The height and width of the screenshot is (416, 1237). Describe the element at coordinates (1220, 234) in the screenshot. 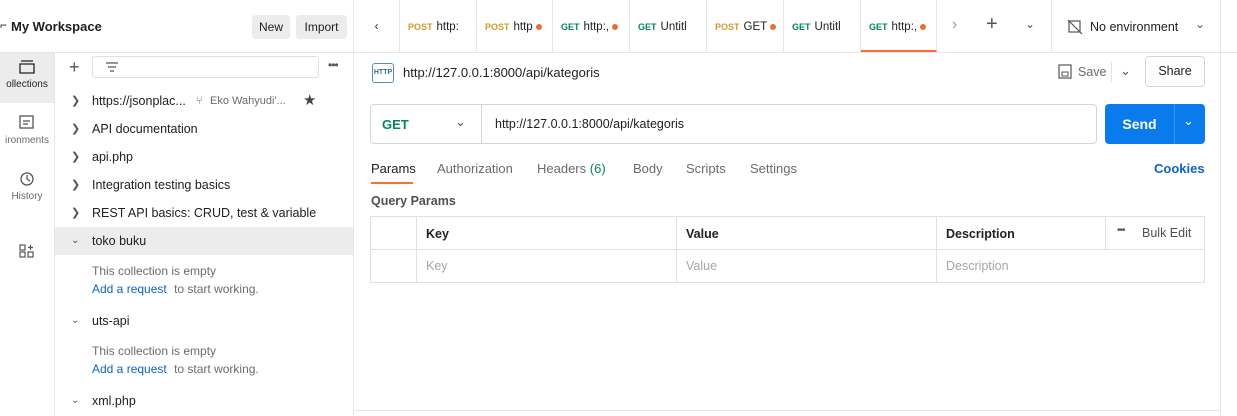

I see `right-divider` at that location.